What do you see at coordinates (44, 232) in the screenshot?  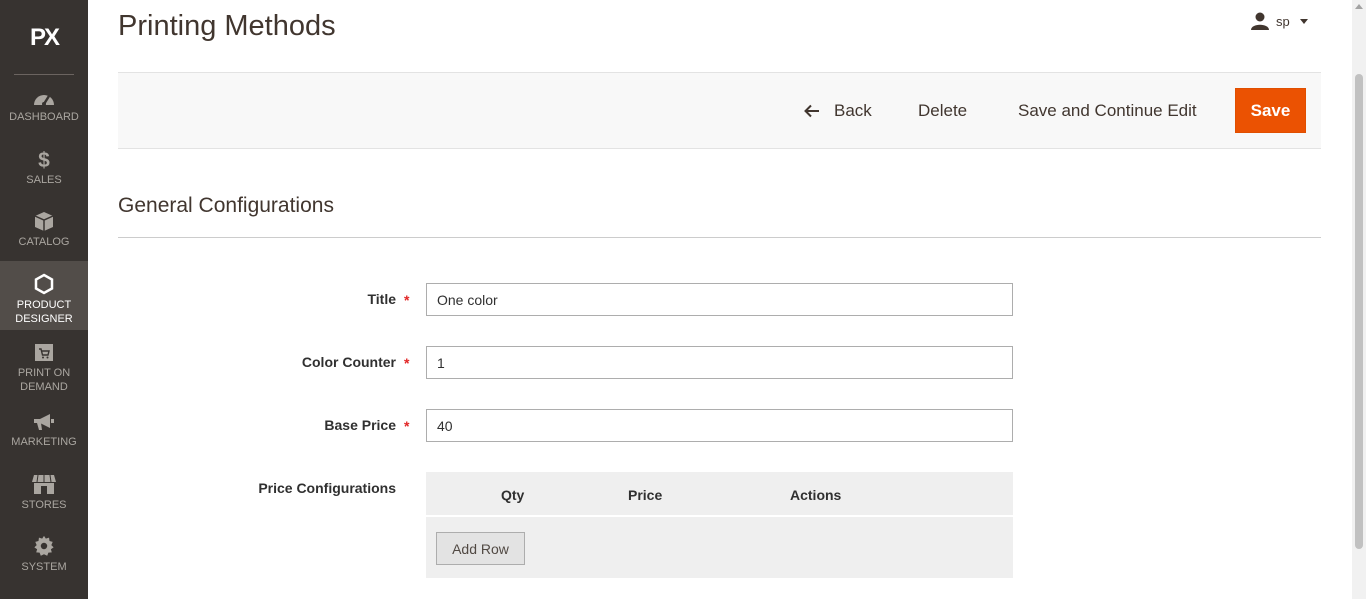 I see `sidebar-item-catalog: CATALOG` at bounding box center [44, 232].